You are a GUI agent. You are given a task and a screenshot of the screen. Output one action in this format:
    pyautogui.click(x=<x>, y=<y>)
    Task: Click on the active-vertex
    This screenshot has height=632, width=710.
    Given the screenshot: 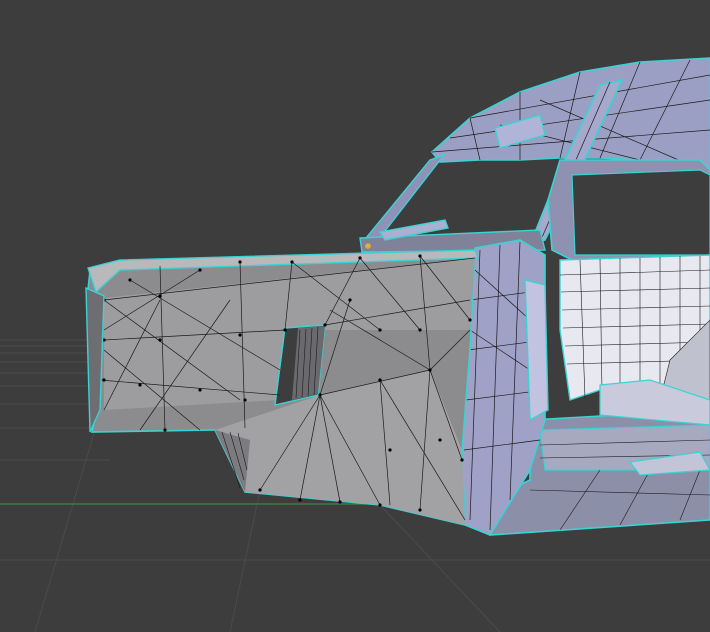 What is the action you would take?
    pyautogui.click(x=368, y=246)
    